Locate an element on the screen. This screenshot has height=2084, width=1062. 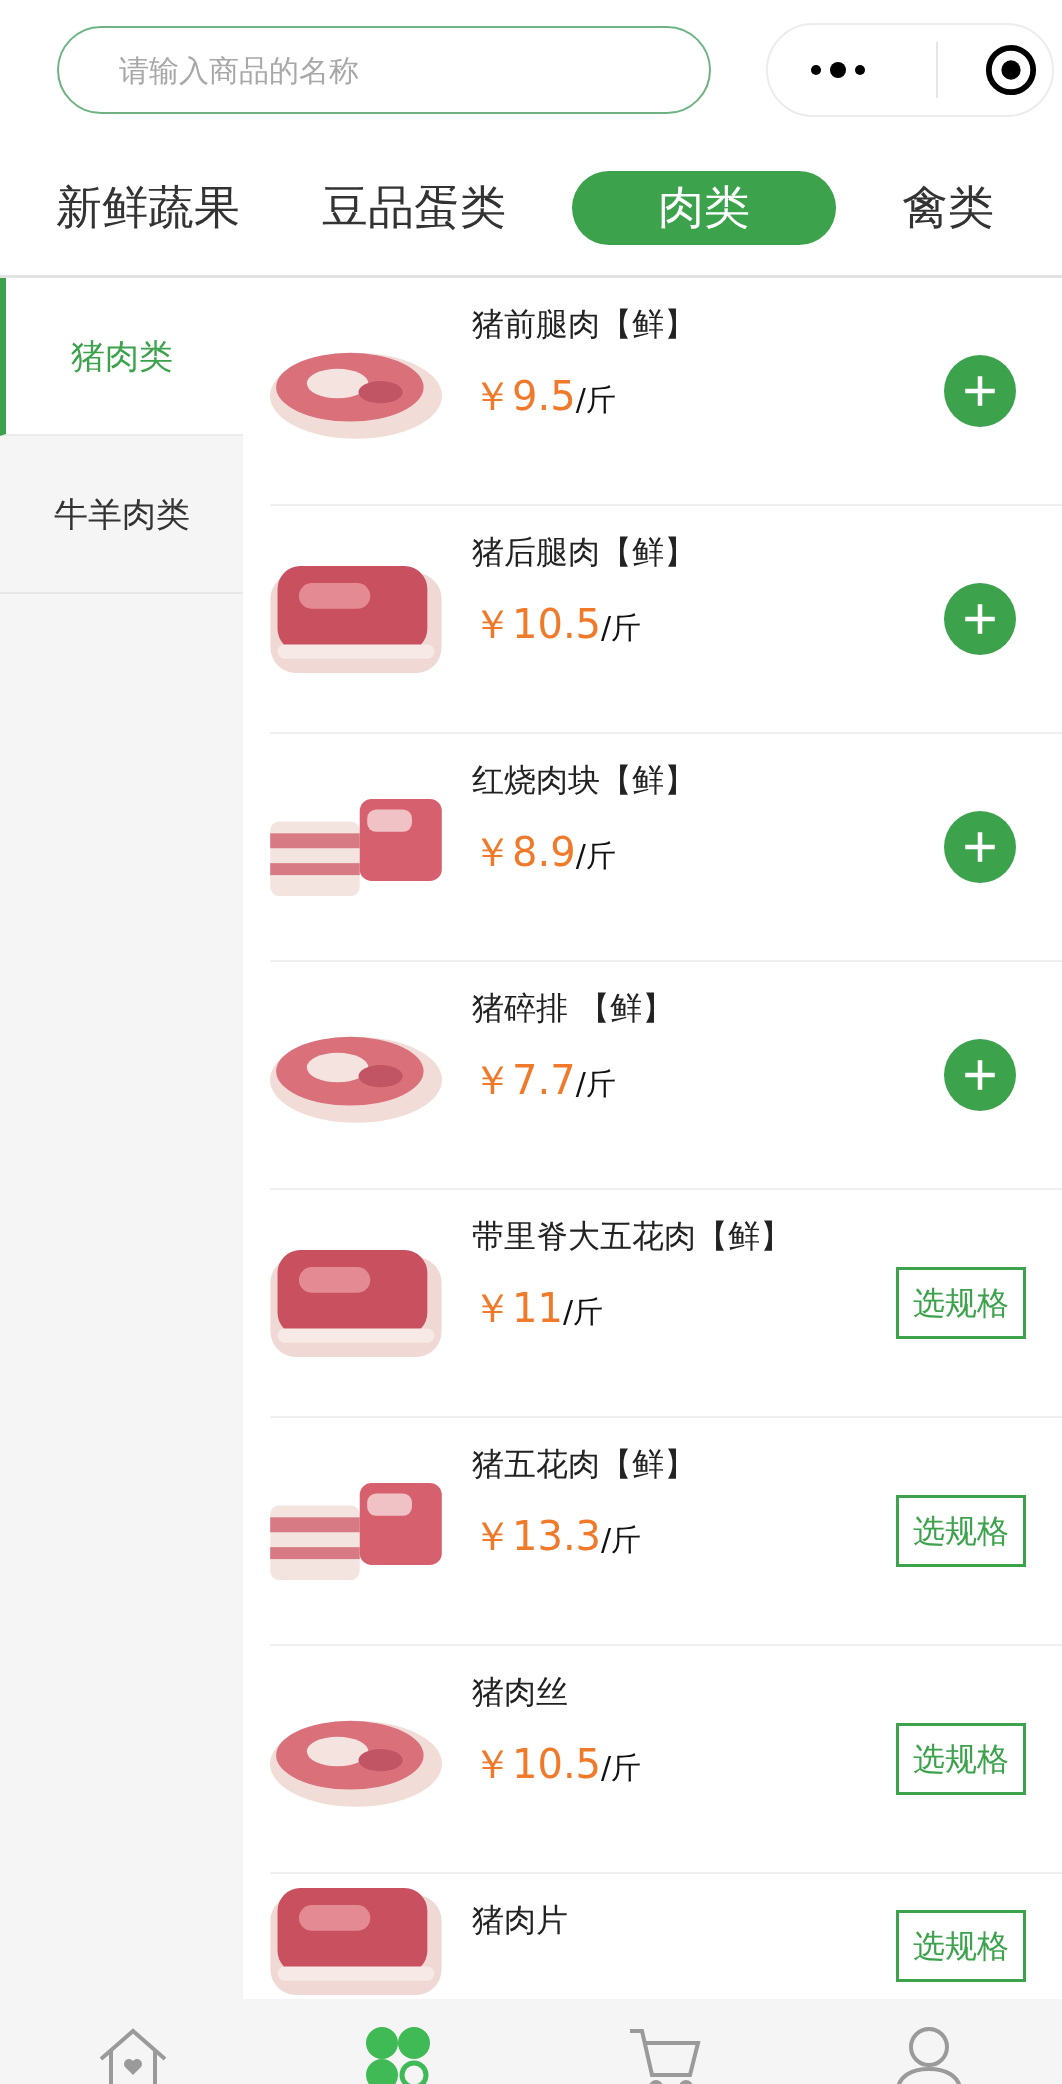
sidebar-item: 猪肉类 is located at coordinates (121, 357).